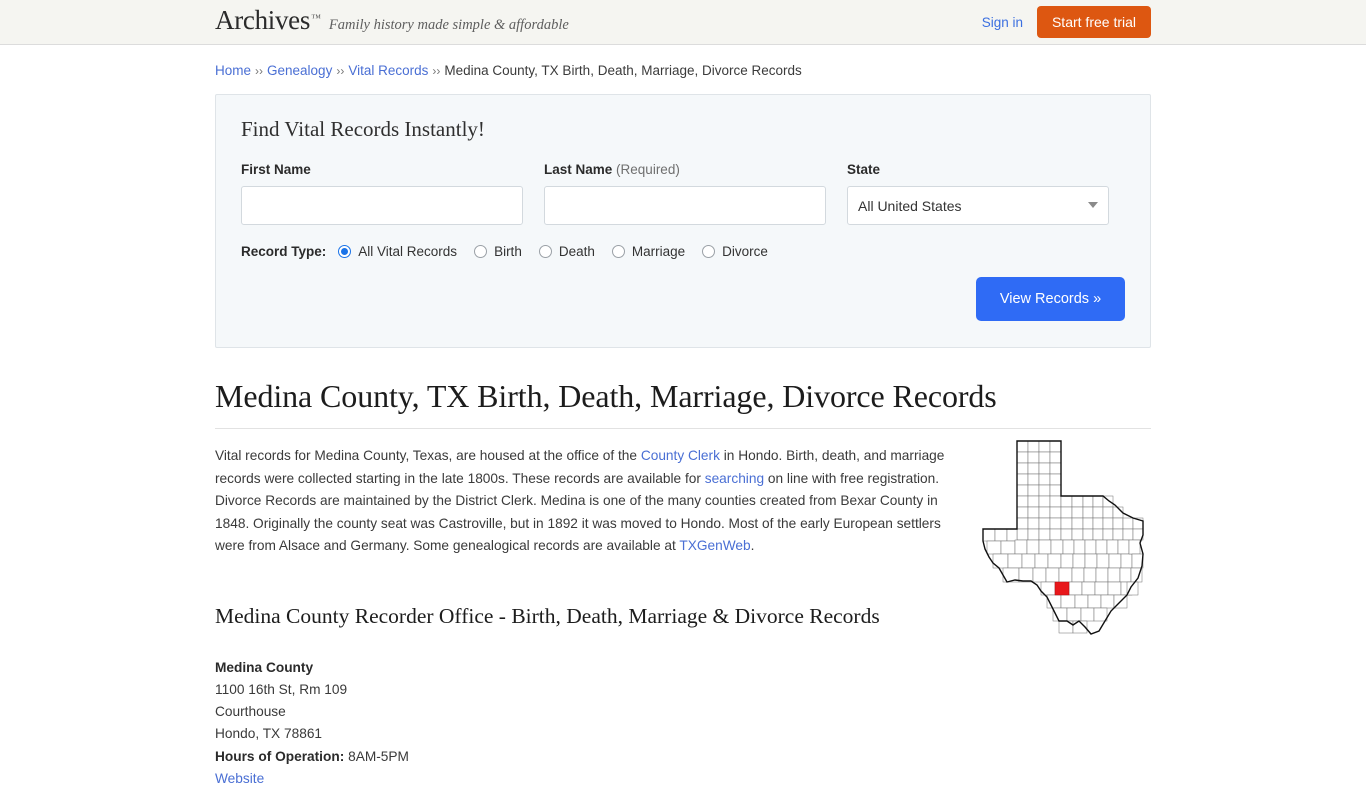 The image size is (1366, 790). I want to click on first-name-label: First Name, so click(382, 169).